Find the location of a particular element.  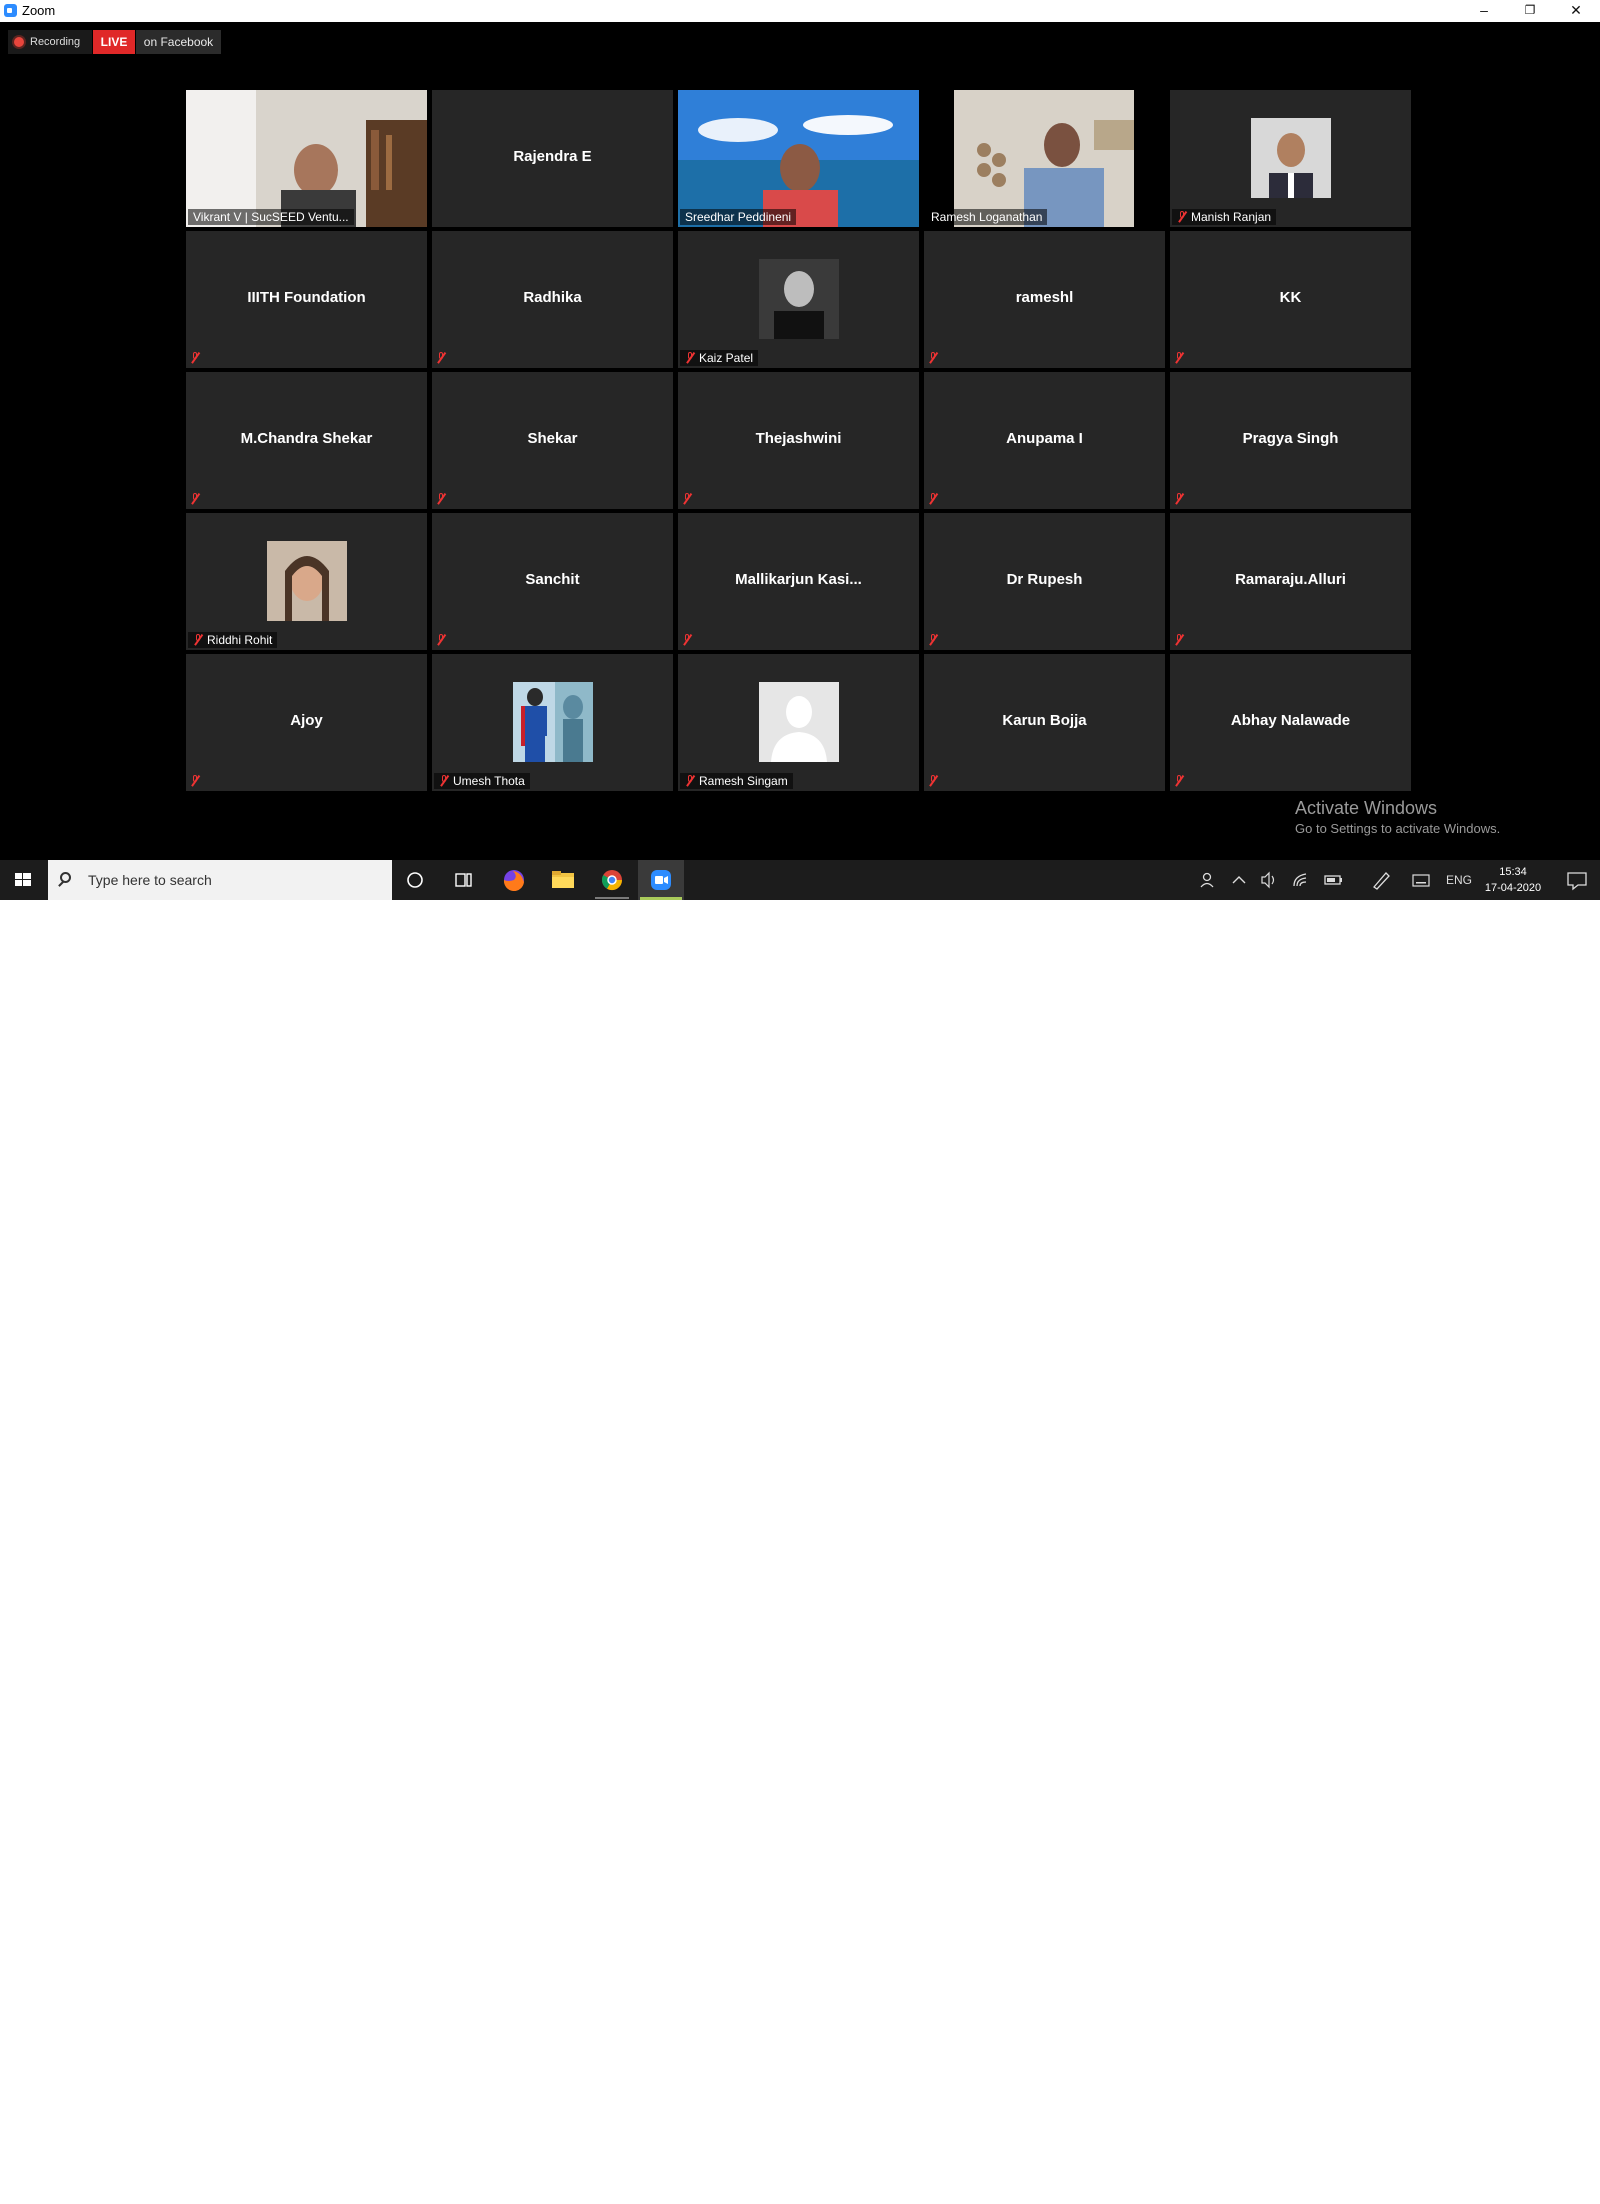

live-badge: LIVE is located at coordinates (114, 42).